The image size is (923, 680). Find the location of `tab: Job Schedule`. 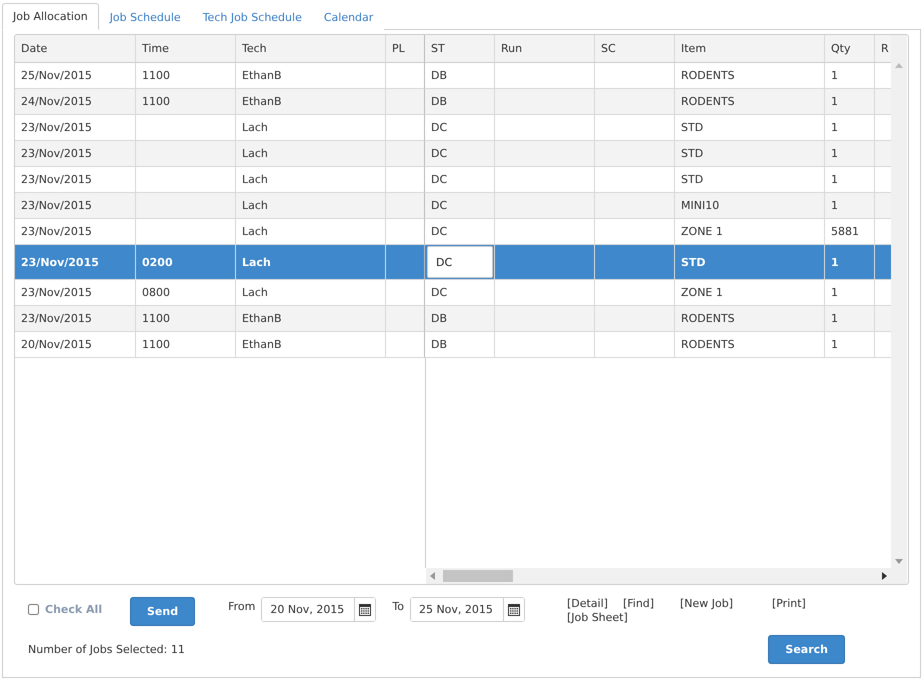

tab: Job Schedule is located at coordinates (145, 16).